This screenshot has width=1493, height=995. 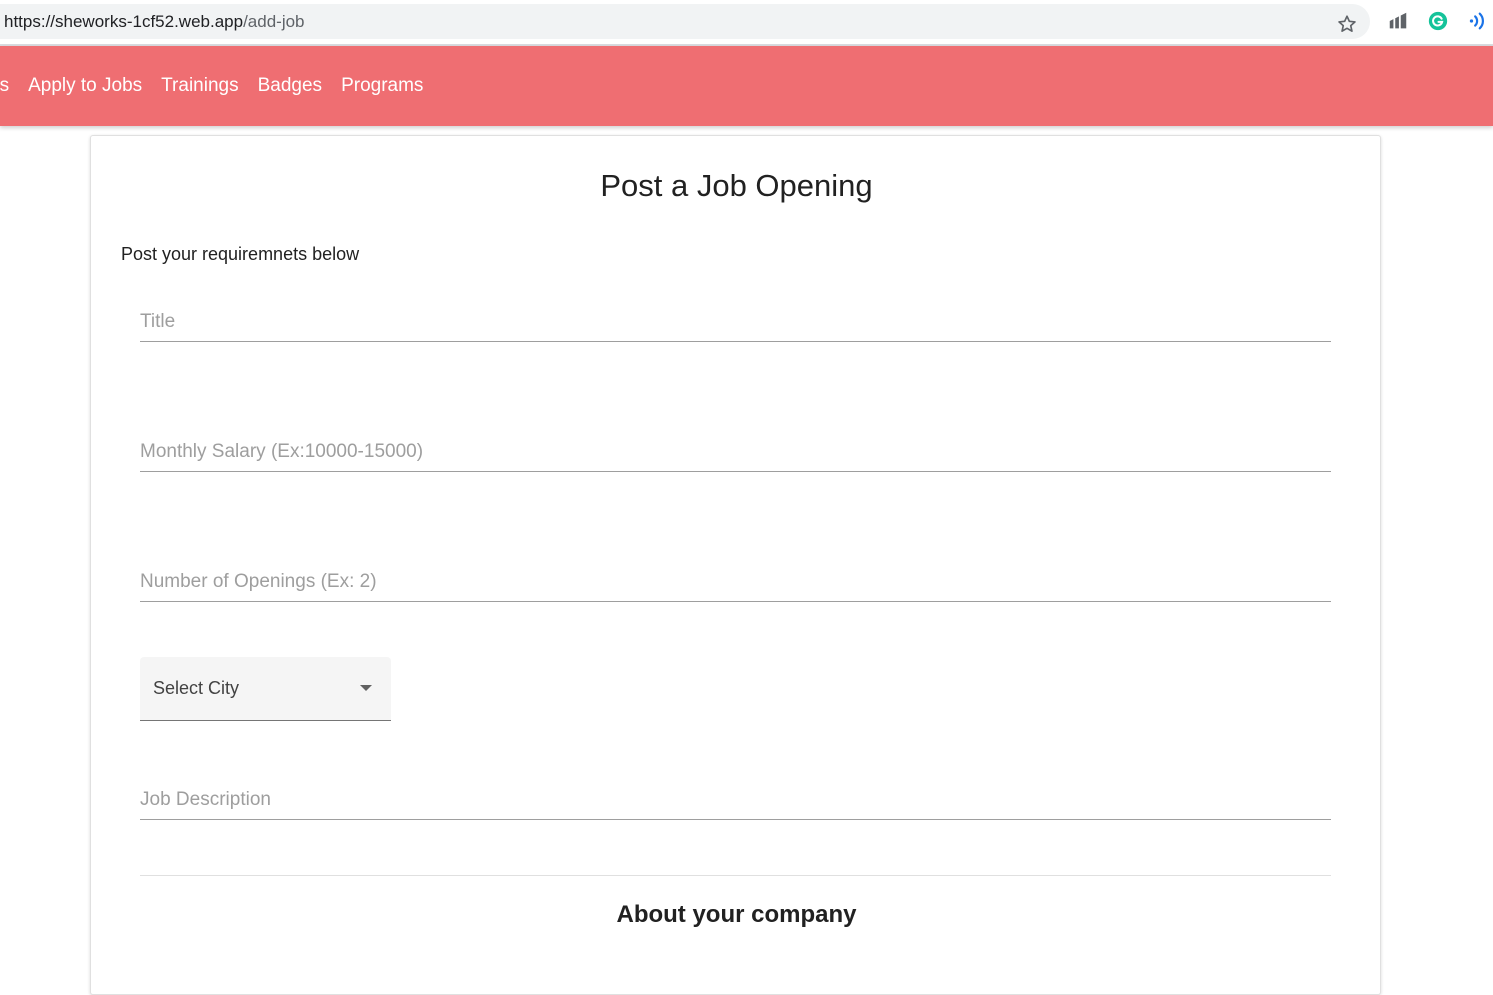 I want to click on page-title: Post a Job Opening, so click(x=736, y=185).